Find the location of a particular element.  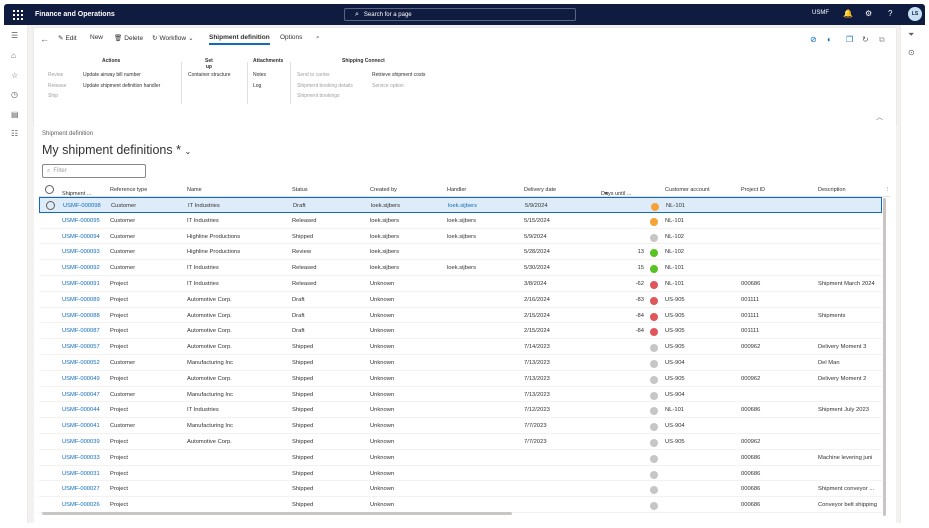

column-header: Name is located at coordinates (194, 190).